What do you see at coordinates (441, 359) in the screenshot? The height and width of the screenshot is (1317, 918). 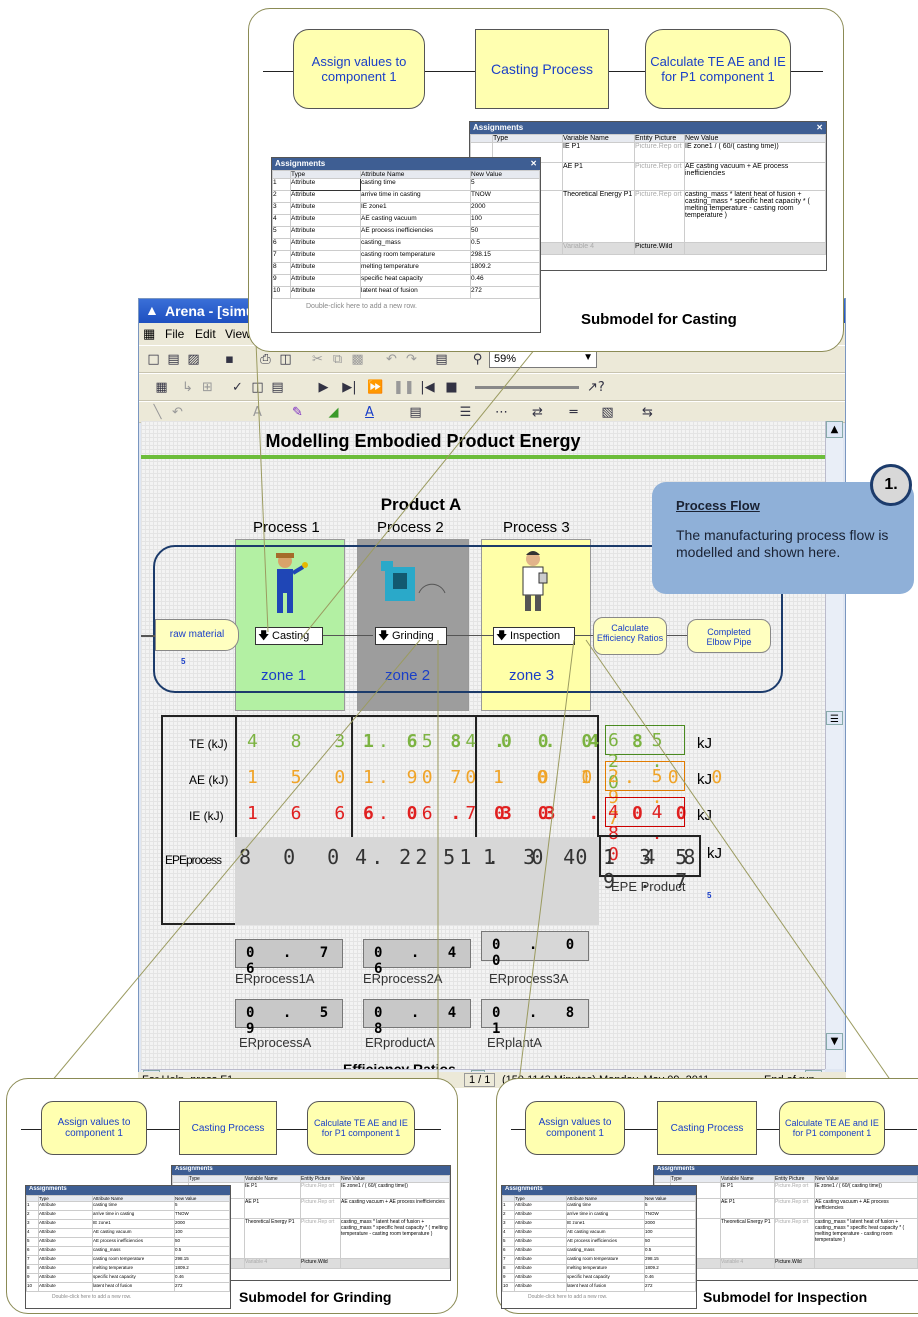 I see `layers-icon: ▤` at bounding box center [441, 359].